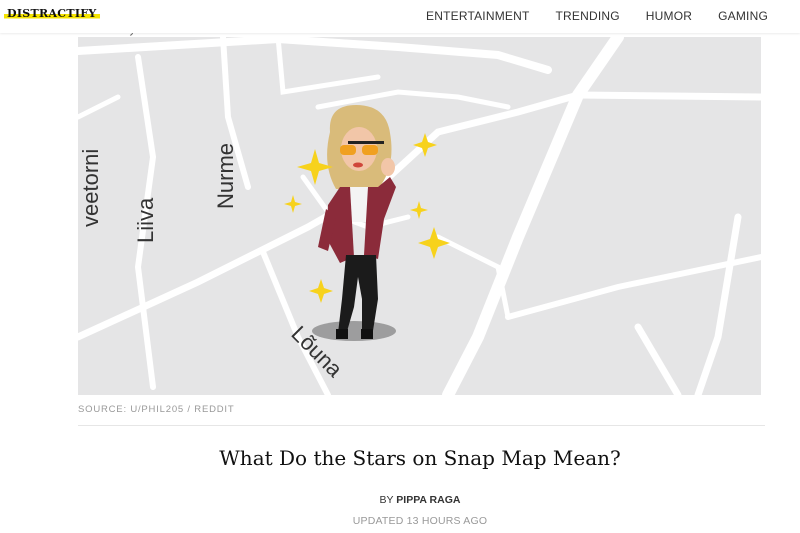 The height and width of the screenshot is (533, 800). I want to click on map-label-liiva: Liiva, so click(145, 220).